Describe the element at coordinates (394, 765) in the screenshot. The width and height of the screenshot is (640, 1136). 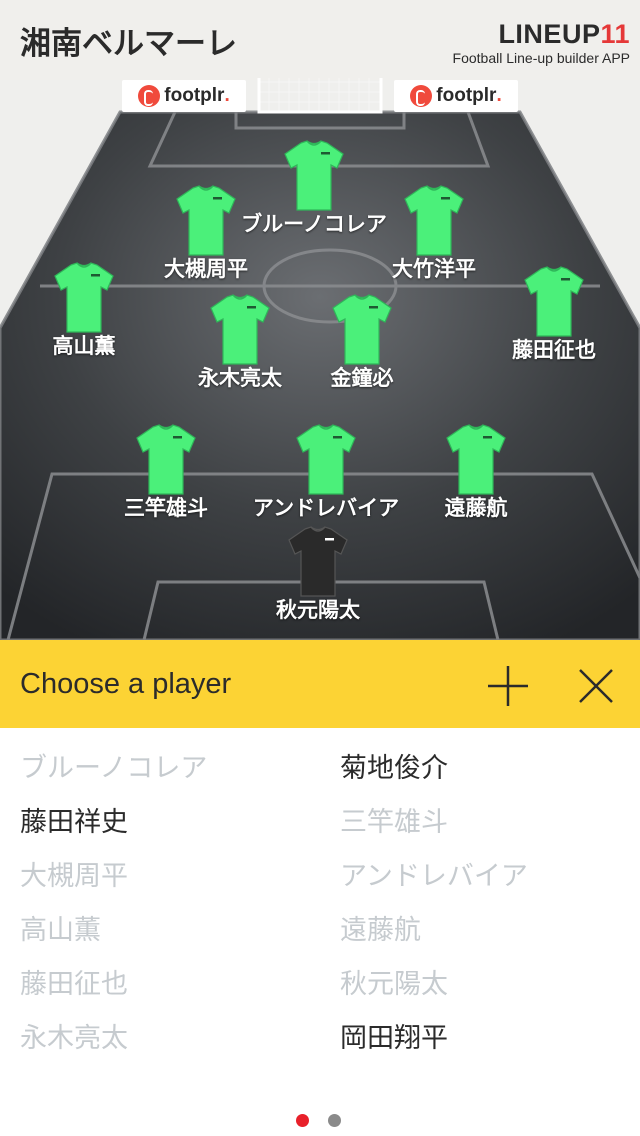
I see `list-item: 菊地俊介` at that location.